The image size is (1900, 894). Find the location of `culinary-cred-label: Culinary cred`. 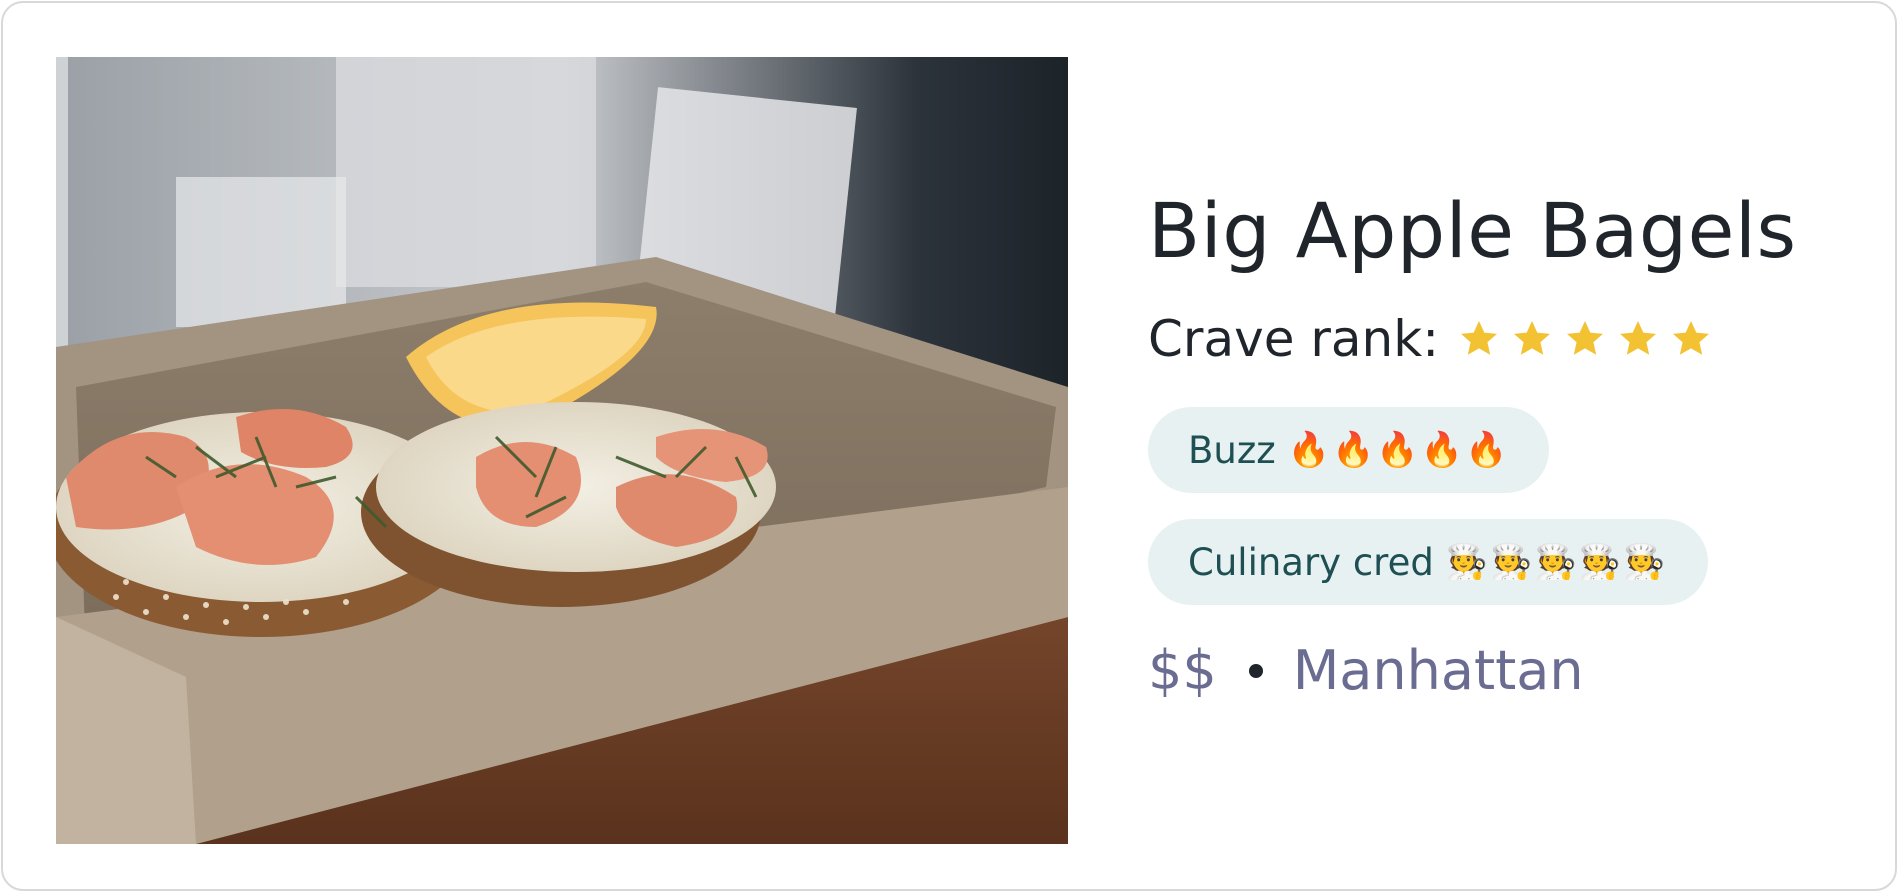

culinary-cred-label: Culinary cred is located at coordinates (1311, 562).